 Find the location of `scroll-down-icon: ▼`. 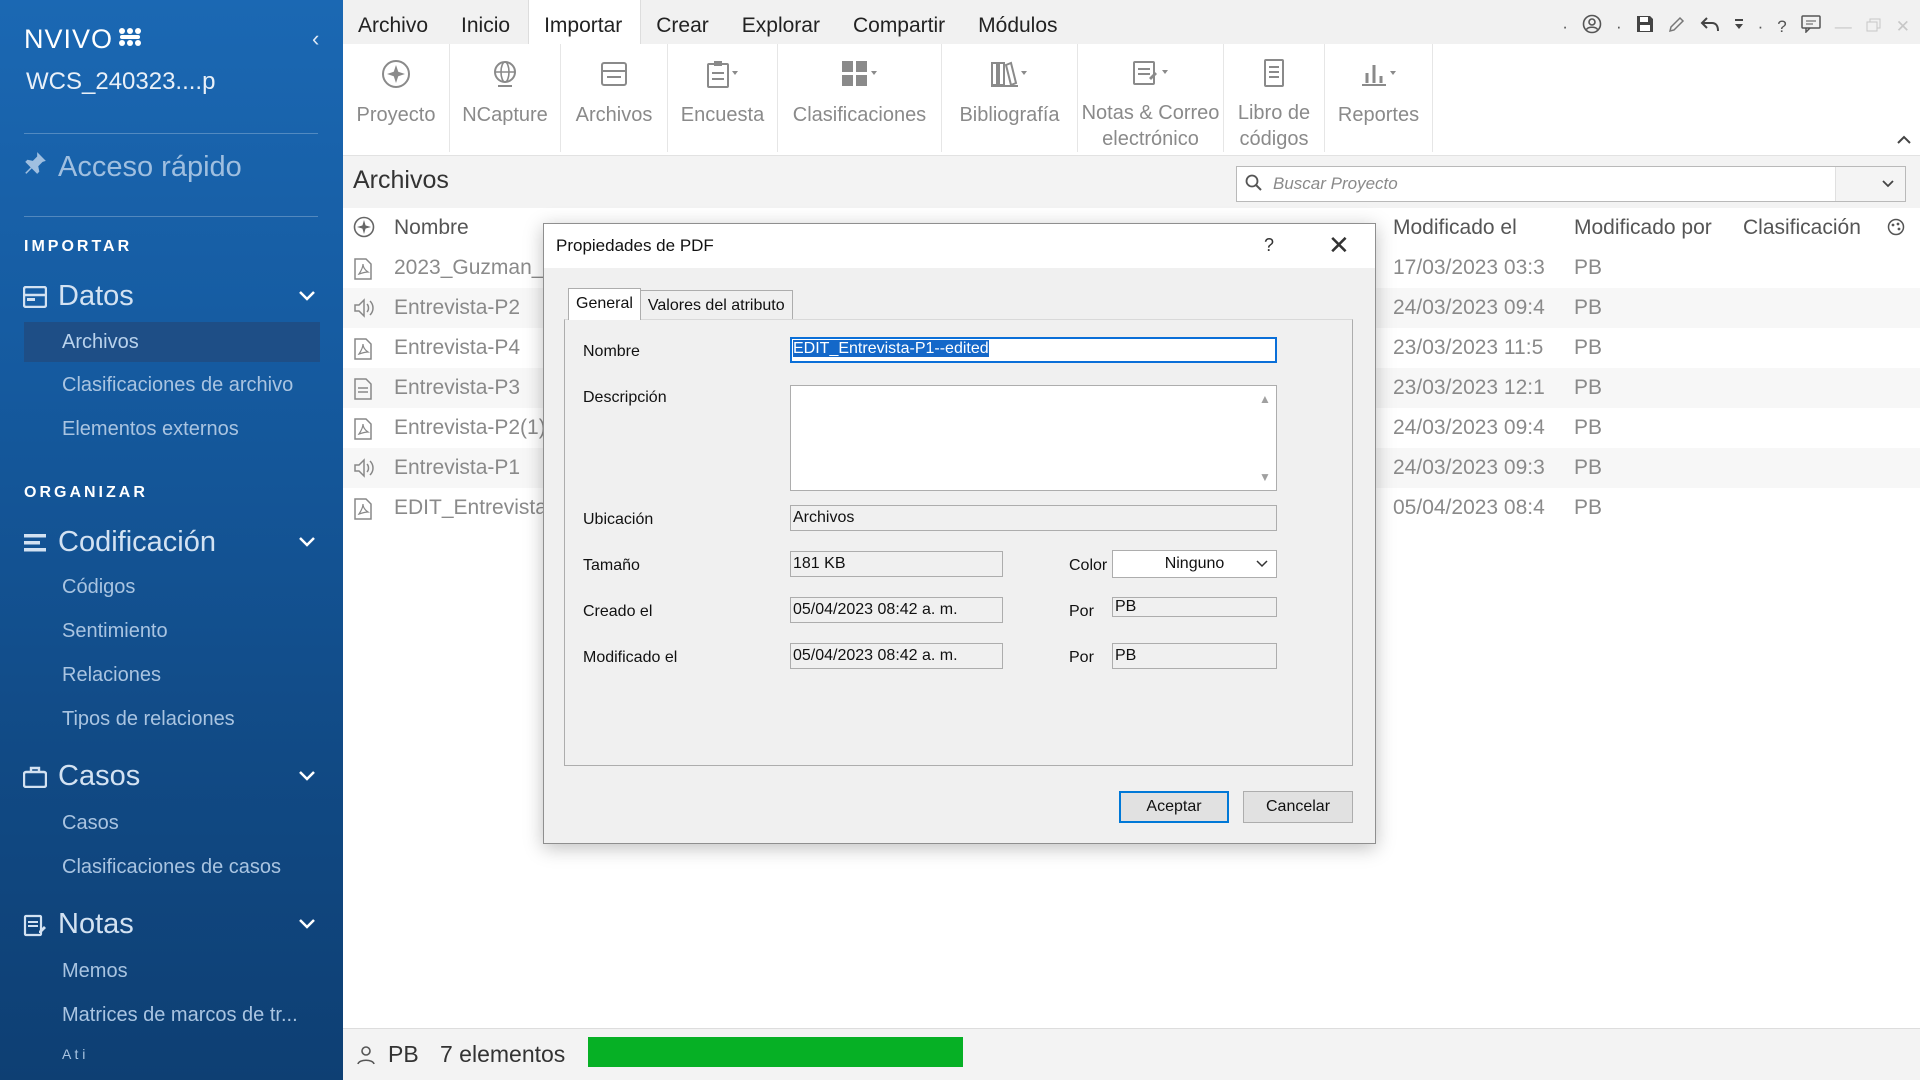

scroll-down-icon: ▼ is located at coordinates (1265, 477).